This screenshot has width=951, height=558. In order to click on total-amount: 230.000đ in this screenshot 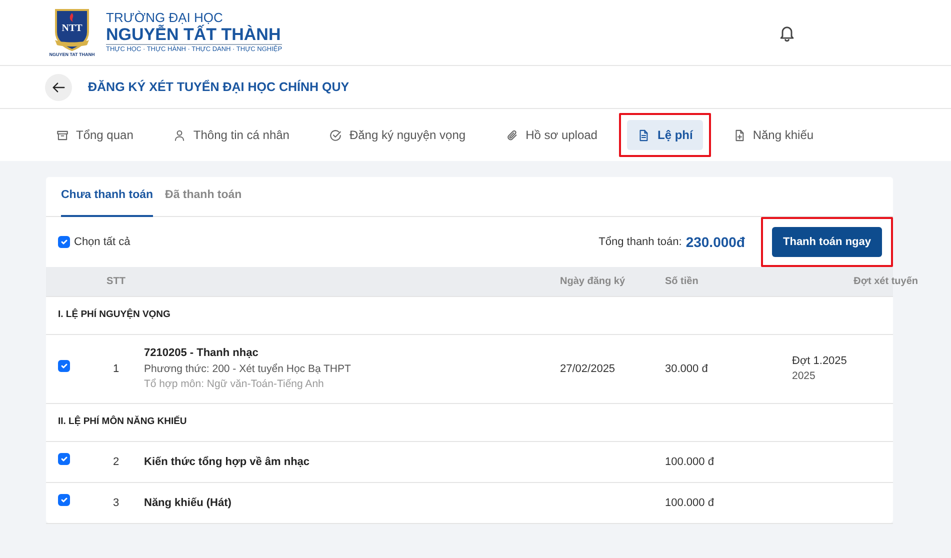, I will do `click(715, 242)`.